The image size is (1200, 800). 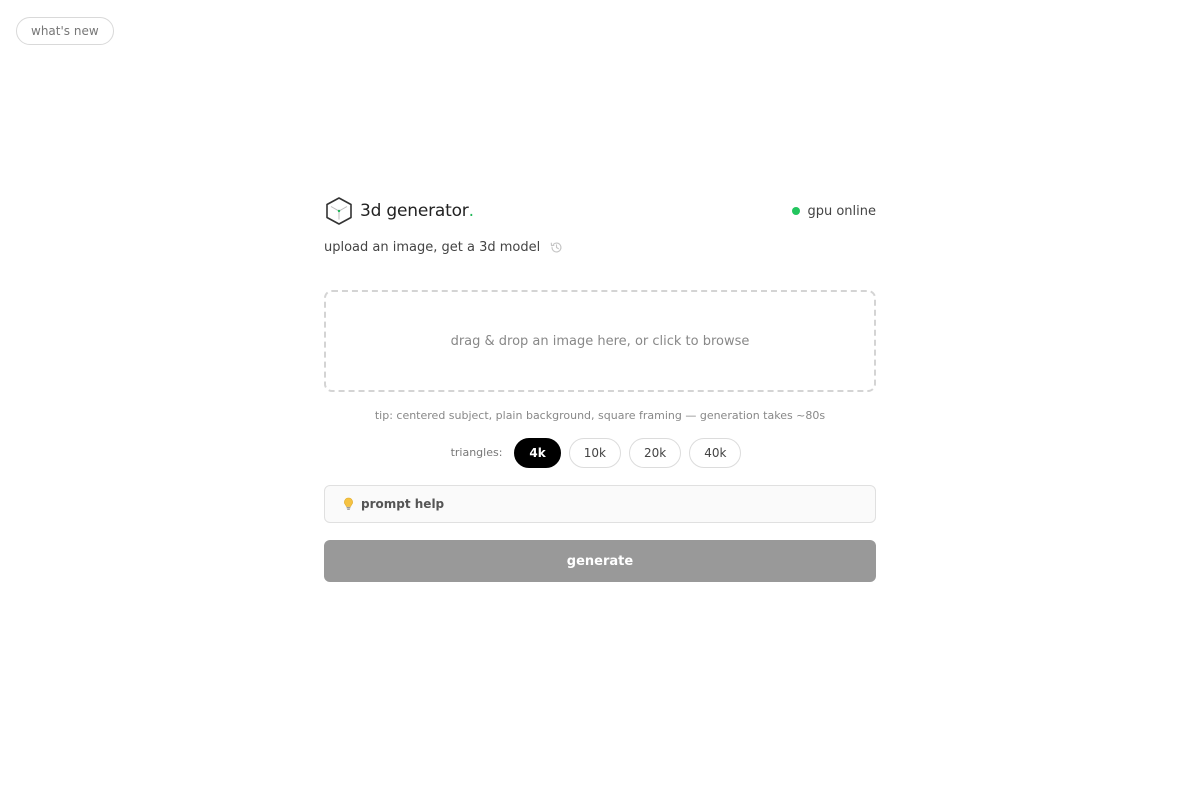 What do you see at coordinates (796, 211) in the screenshot?
I see `status-dot-icon` at bounding box center [796, 211].